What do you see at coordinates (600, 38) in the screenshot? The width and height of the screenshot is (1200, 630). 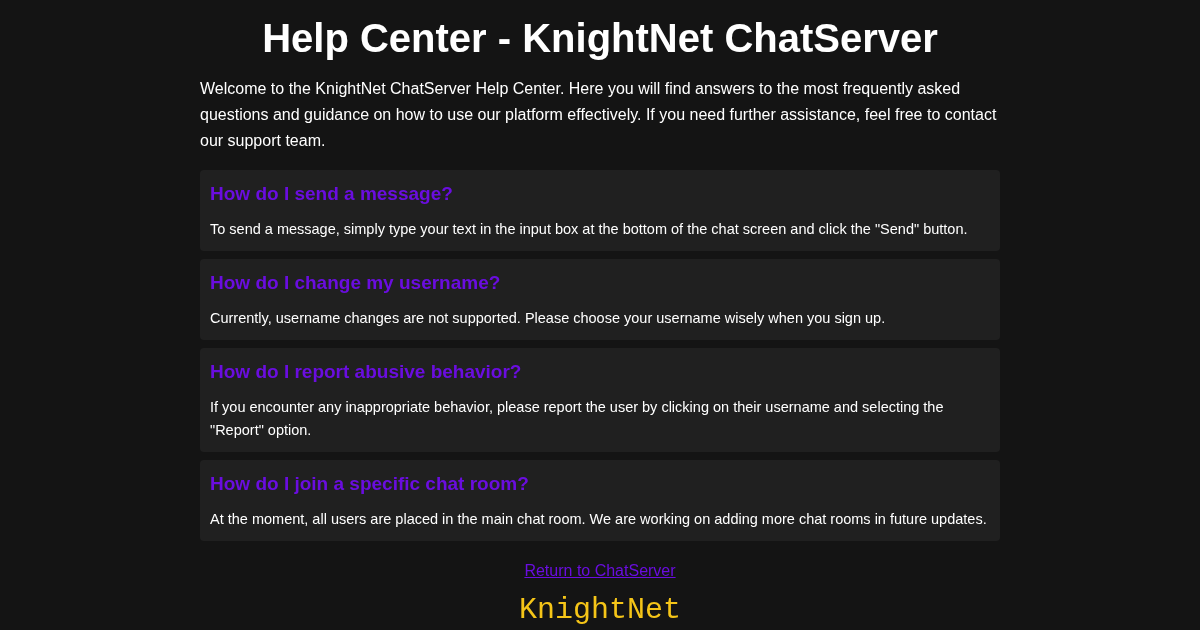 I see `page-title: Help Center - KnightNet ChatServer` at bounding box center [600, 38].